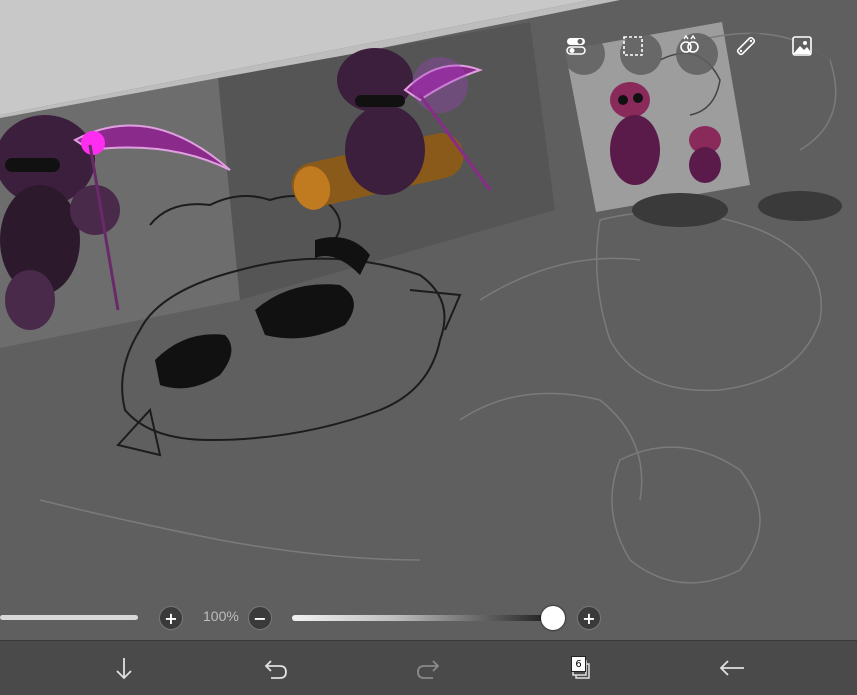 The height and width of the screenshot is (695, 857). I want to click on redo-icon, so click(428, 669).